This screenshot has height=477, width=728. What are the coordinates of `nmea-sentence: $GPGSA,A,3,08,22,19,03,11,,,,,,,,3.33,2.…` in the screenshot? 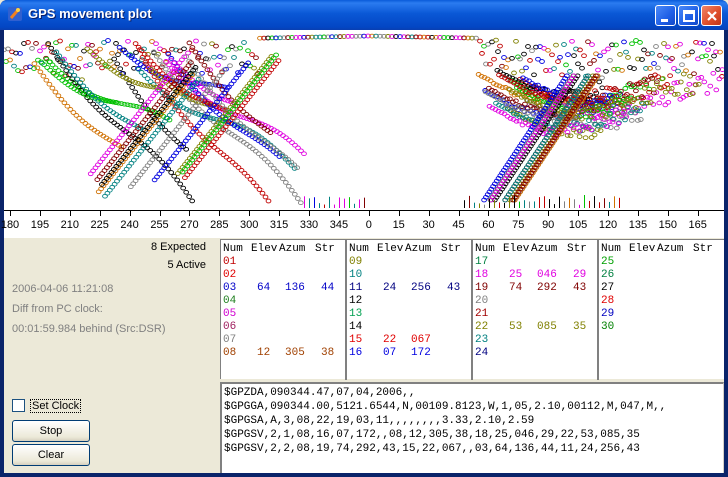 It's located at (379, 421).